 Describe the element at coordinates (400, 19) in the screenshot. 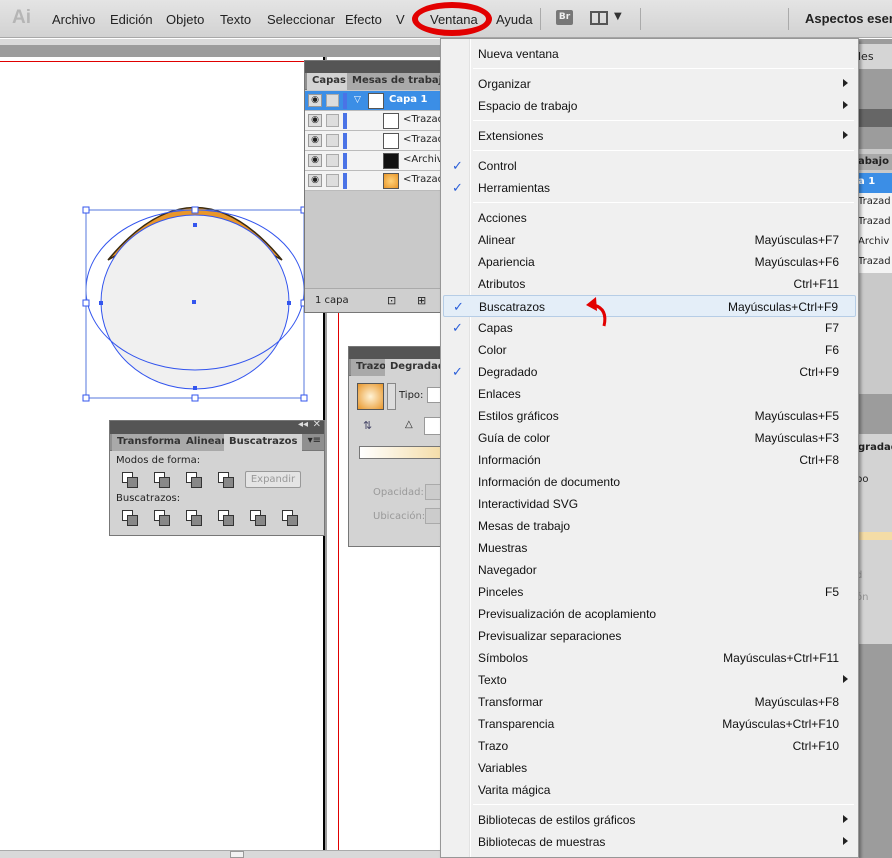

I see `menu-ver: V` at that location.